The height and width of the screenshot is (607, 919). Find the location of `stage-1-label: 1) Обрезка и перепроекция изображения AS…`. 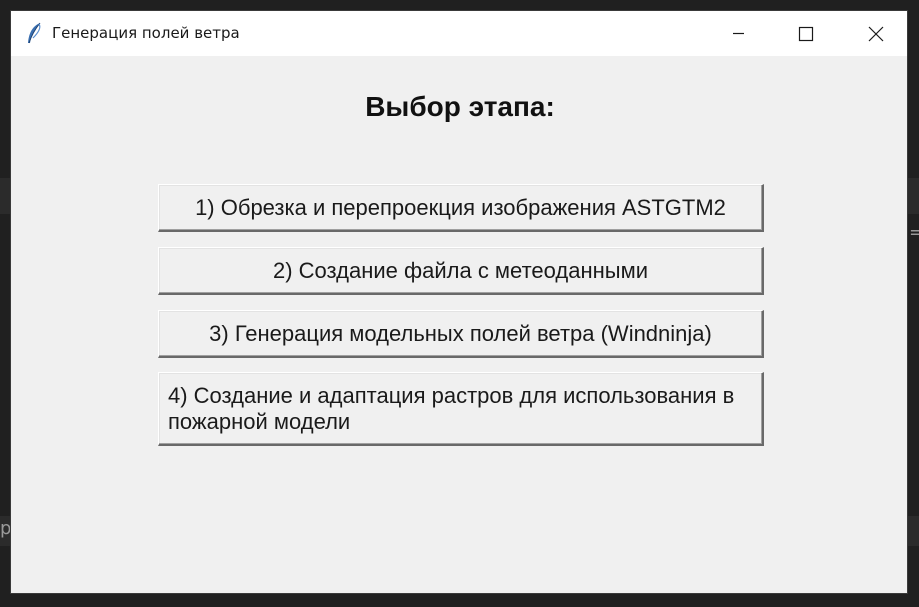

stage-1-label: 1) Обрезка и перепроекция изображения AS… is located at coordinates (460, 207).